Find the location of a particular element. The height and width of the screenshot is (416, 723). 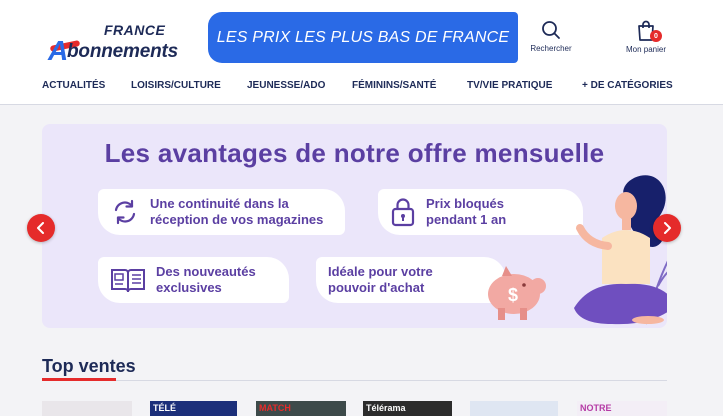

feature-exclusives-line1: Des nouveautés is located at coordinates (206, 271).